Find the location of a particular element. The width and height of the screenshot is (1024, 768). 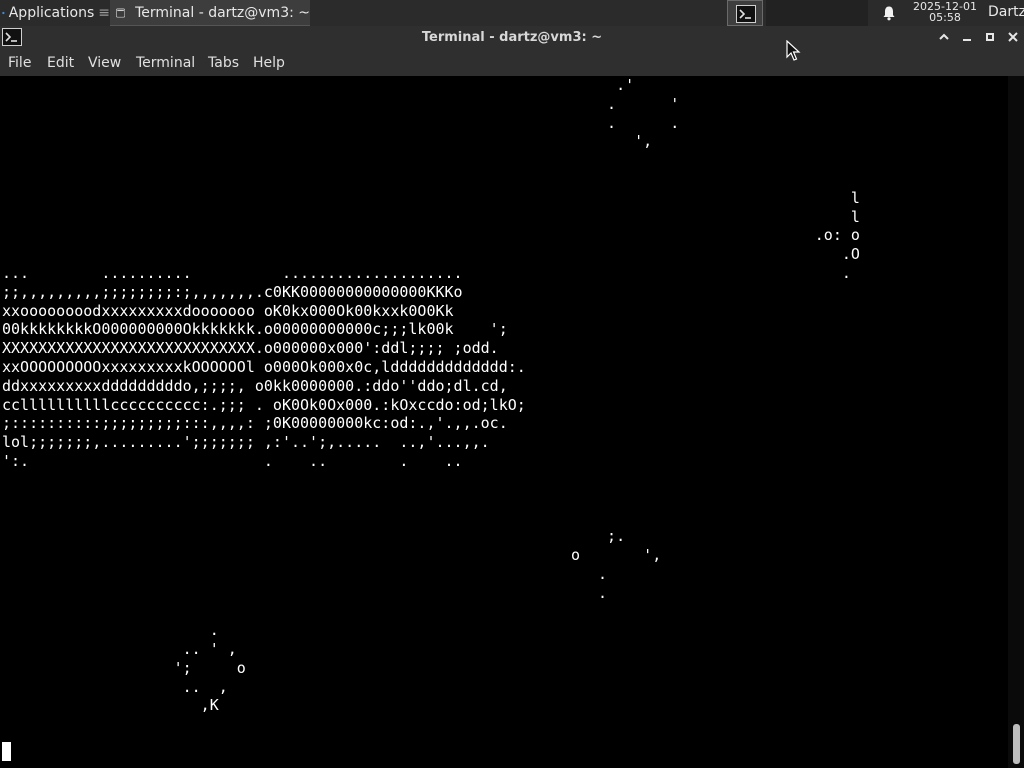

menu-tabs: Tabs is located at coordinates (223, 63).